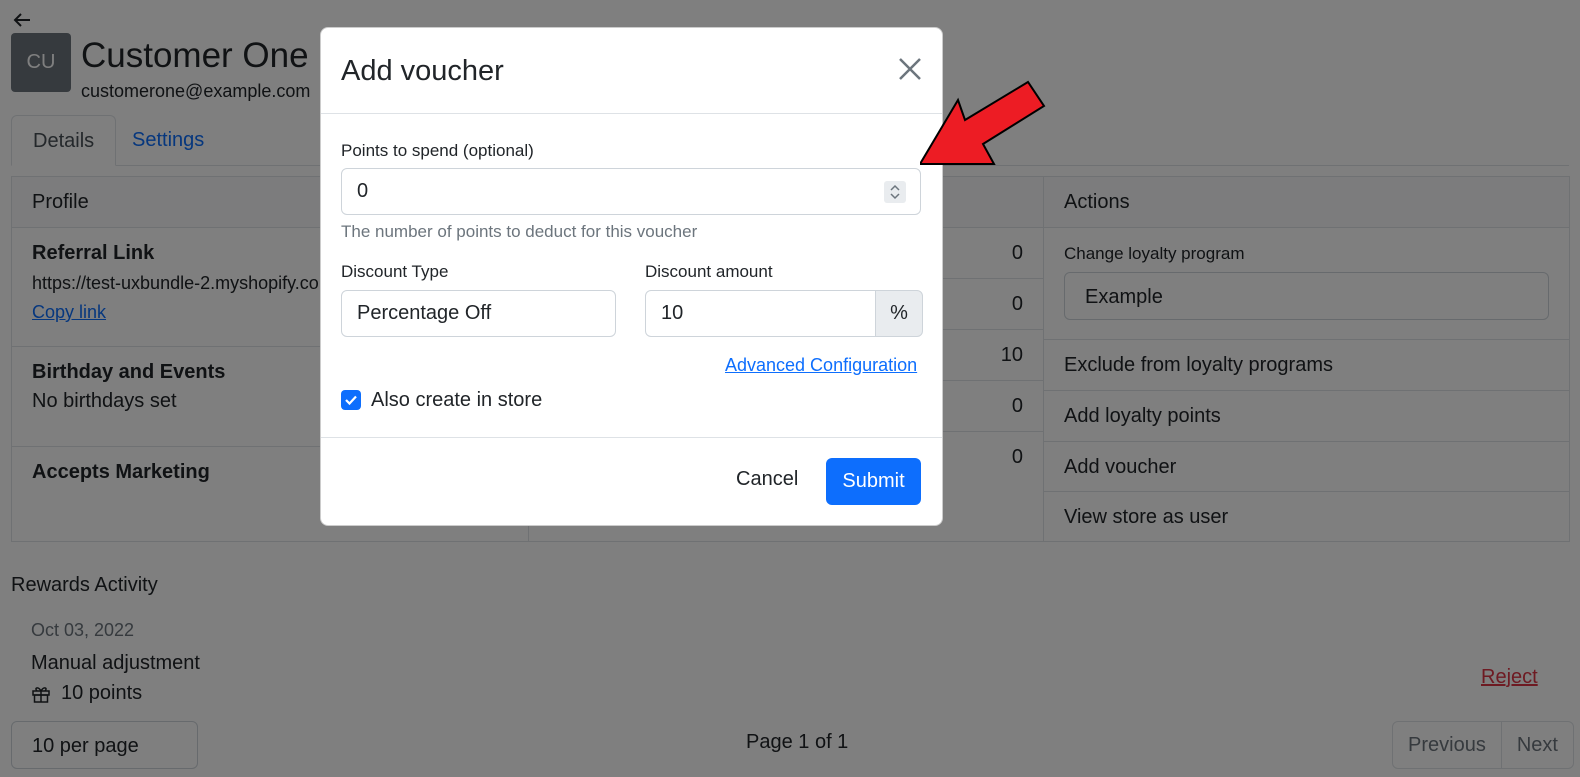  What do you see at coordinates (767, 479) in the screenshot?
I see `cancel-button: Cancel` at bounding box center [767, 479].